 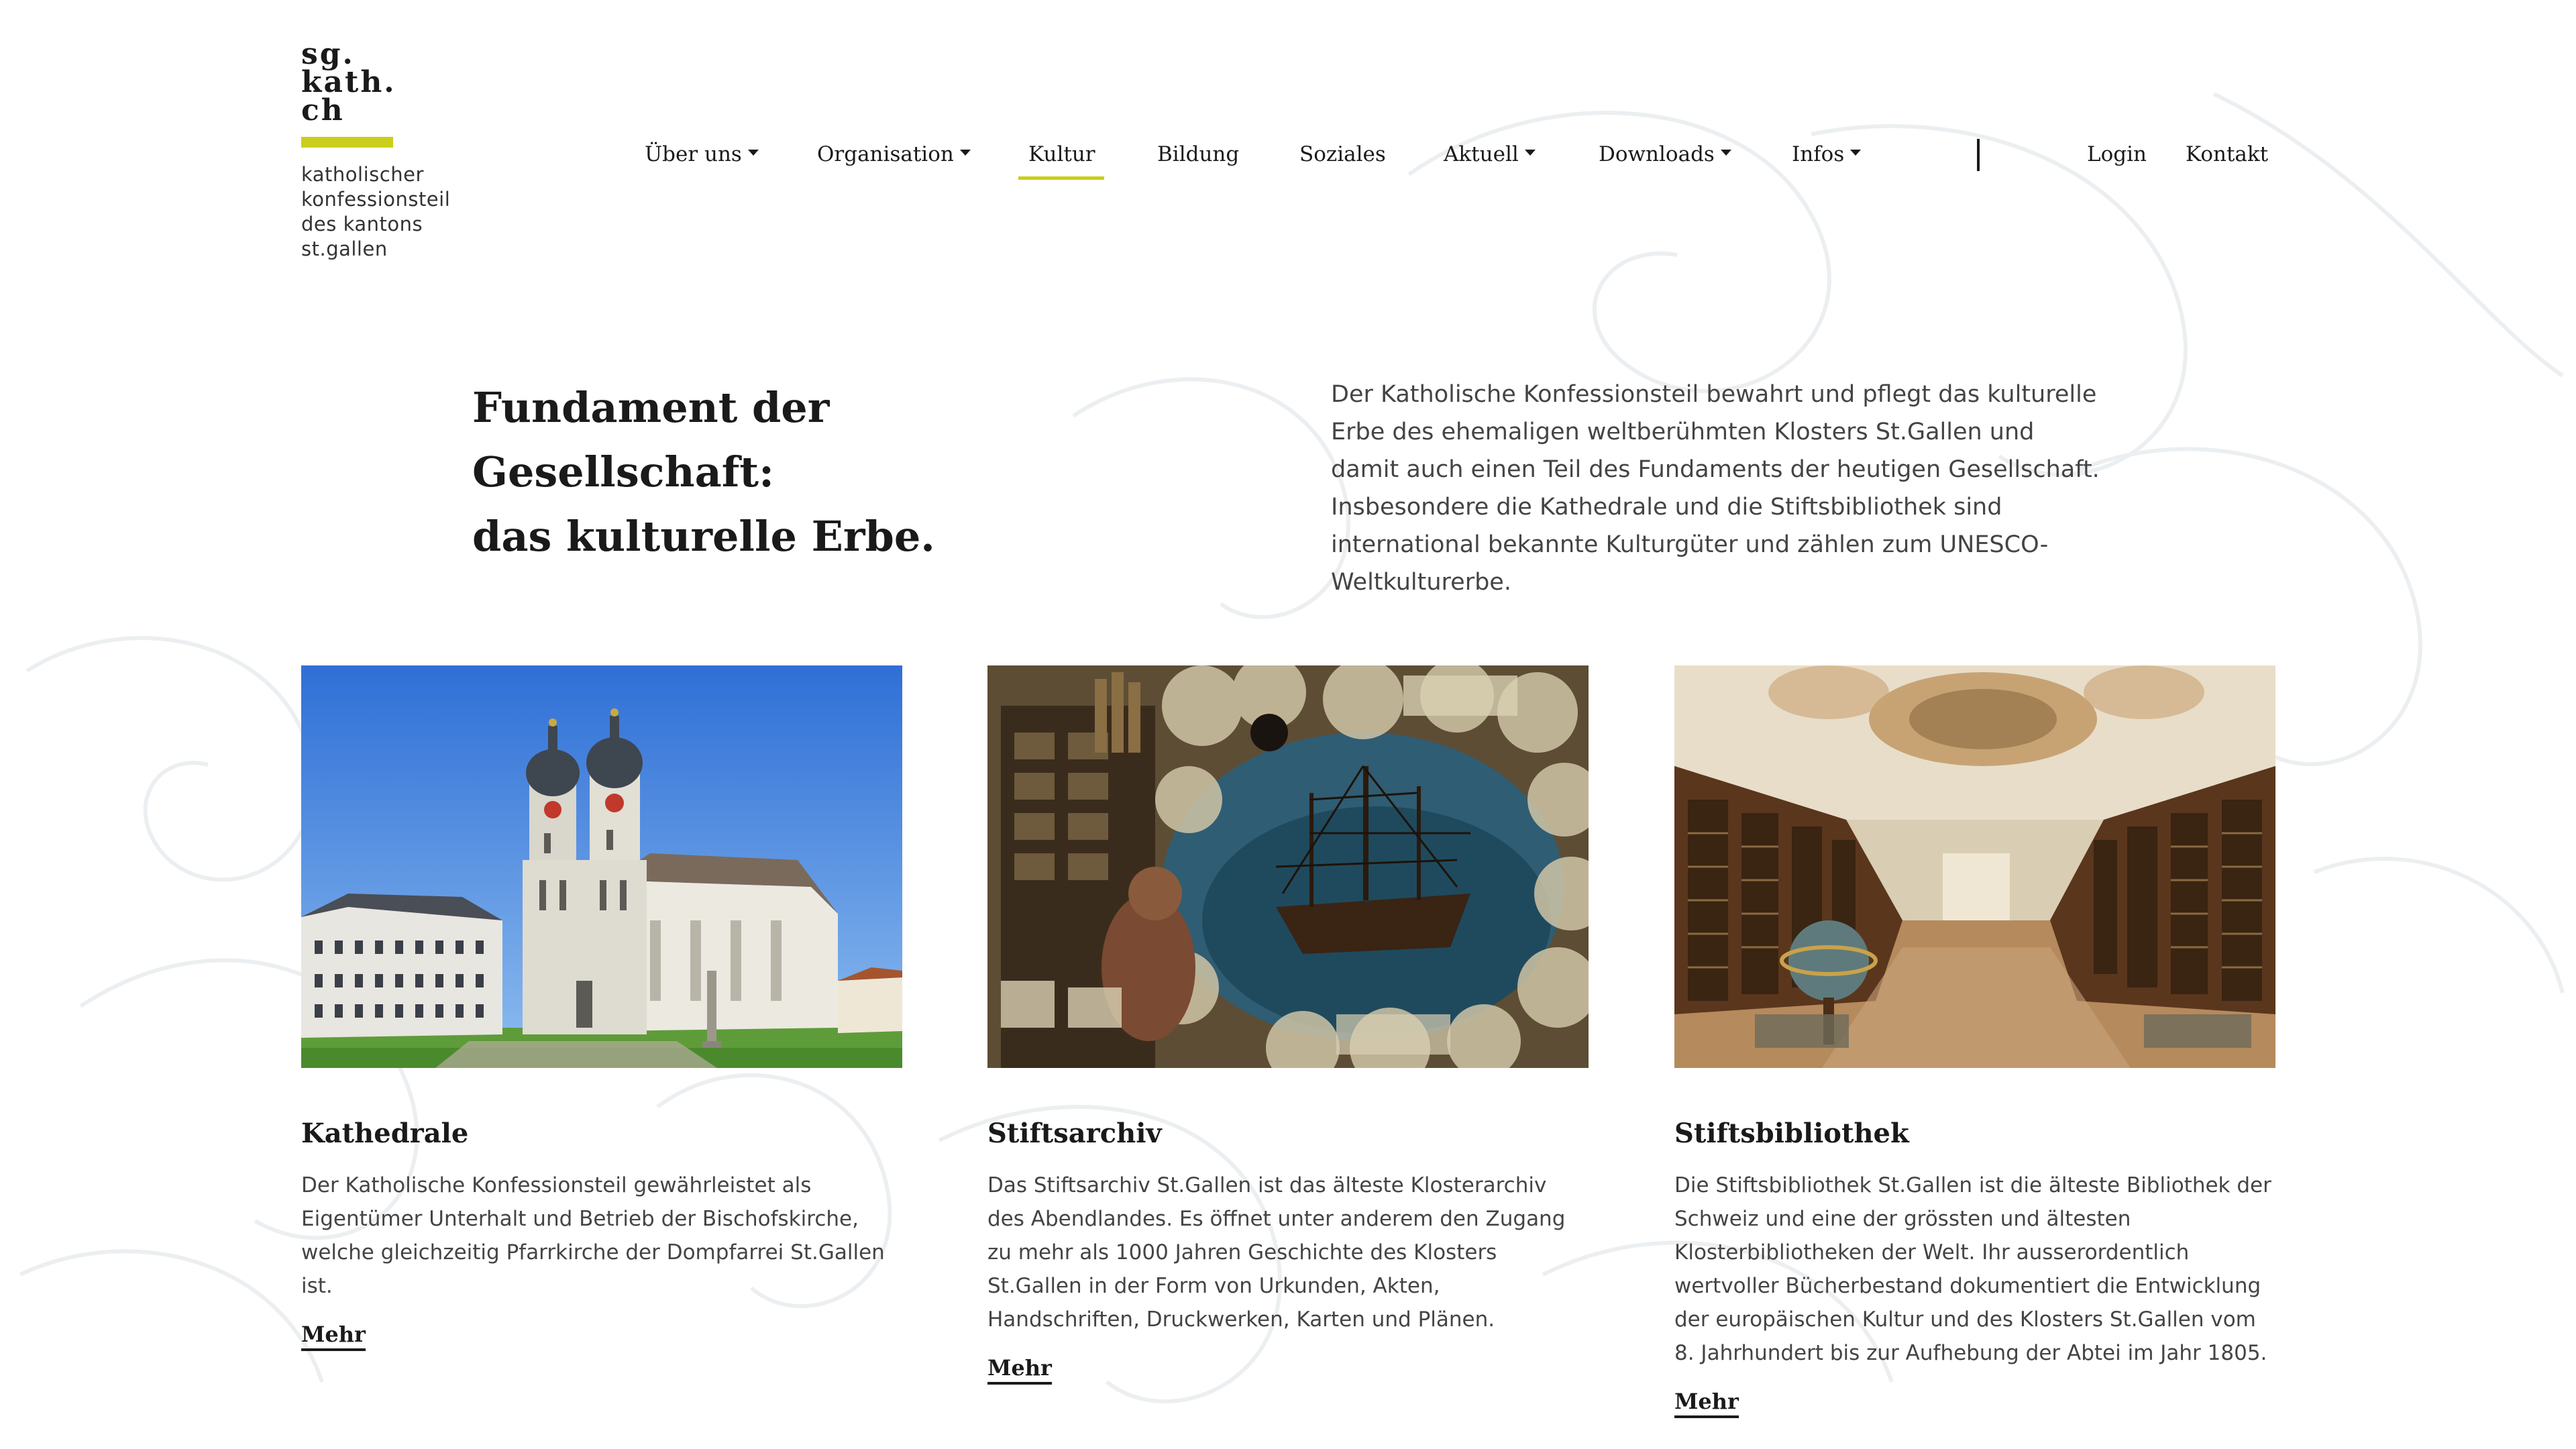 I want to click on page-title-line: das kulturelle Erbe., so click(x=703, y=536).